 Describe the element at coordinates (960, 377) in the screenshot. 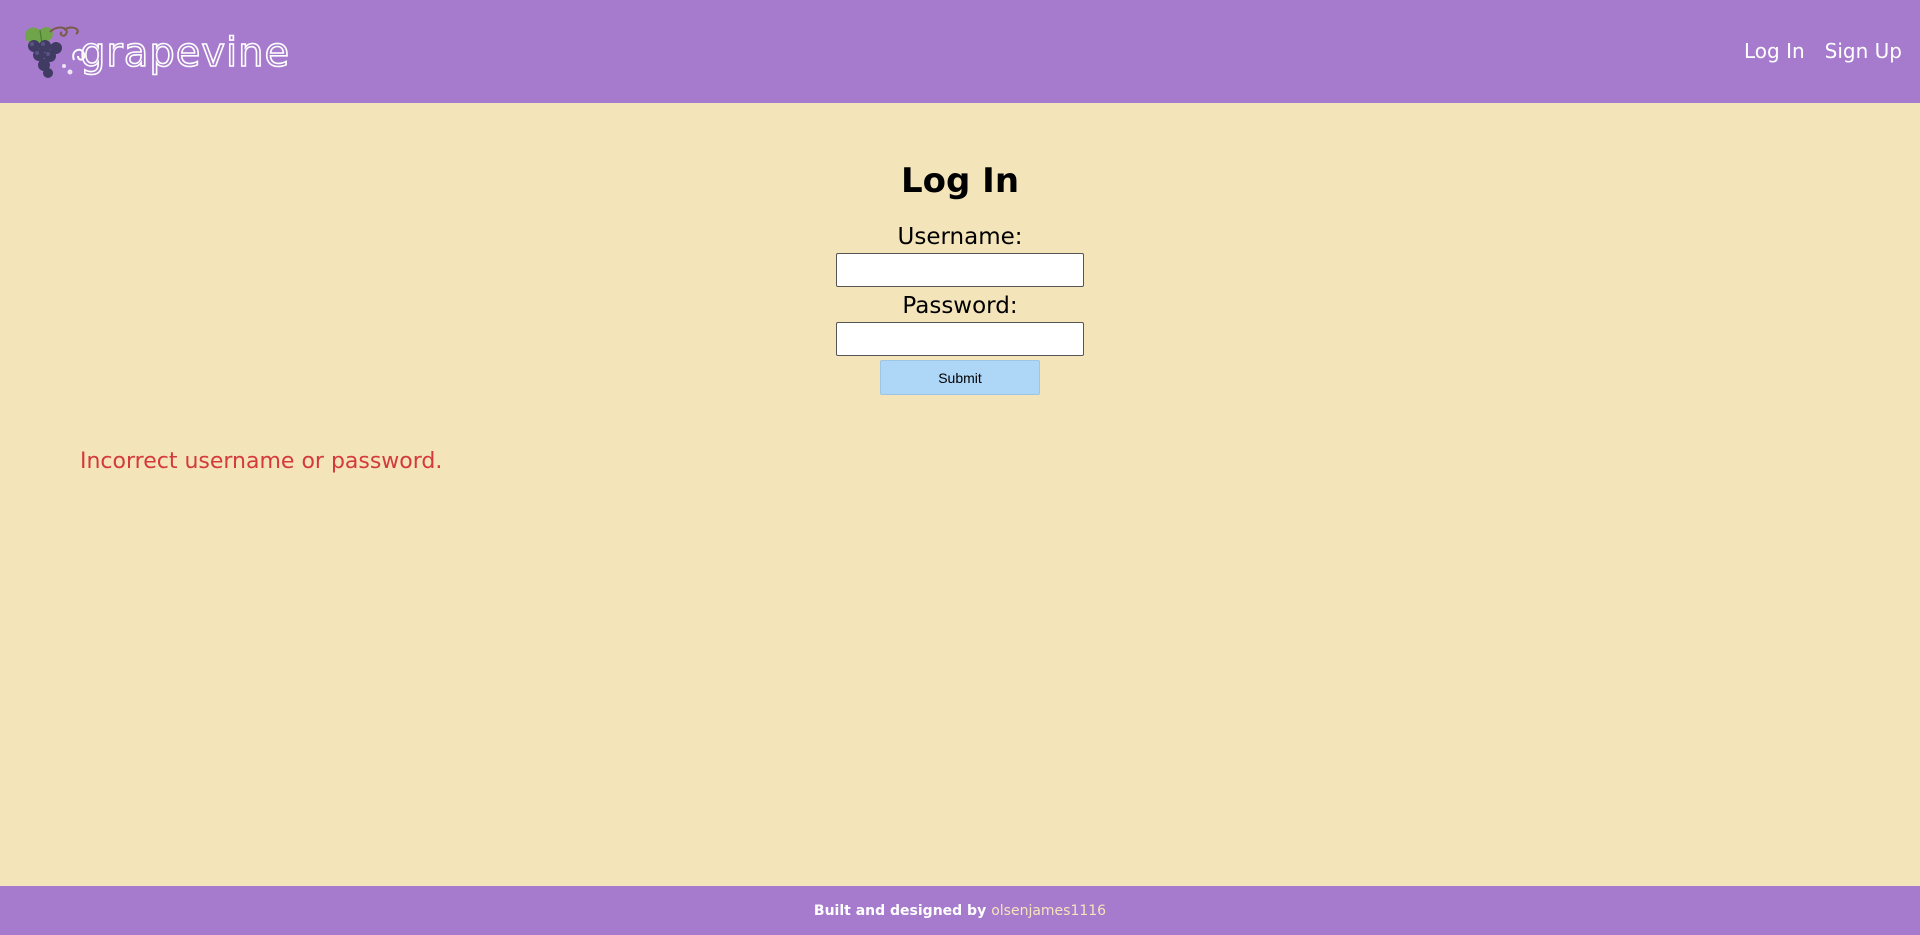

I see `submit-button: Submit` at that location.